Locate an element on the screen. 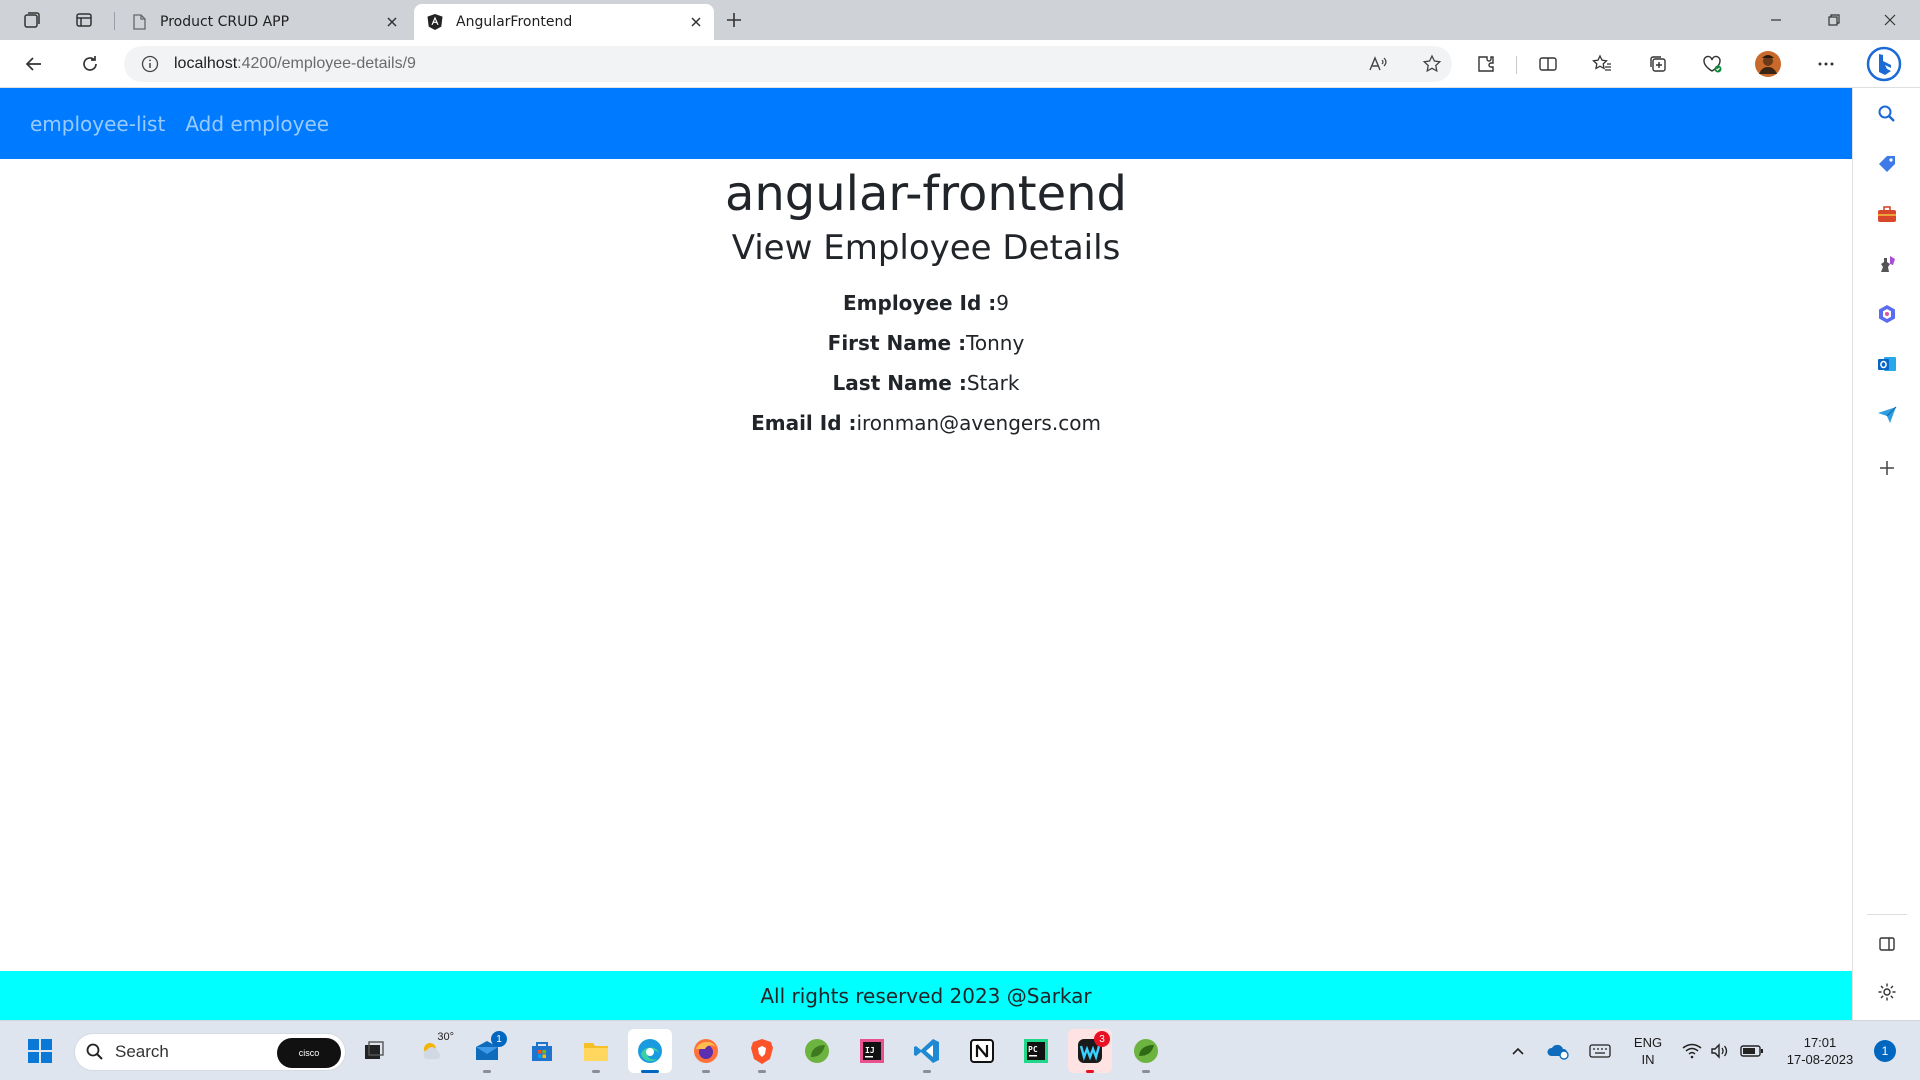 The width and height of the screenshot is (1920, 1080). microsoft-365-icon is located at coordinates (1887, 314).